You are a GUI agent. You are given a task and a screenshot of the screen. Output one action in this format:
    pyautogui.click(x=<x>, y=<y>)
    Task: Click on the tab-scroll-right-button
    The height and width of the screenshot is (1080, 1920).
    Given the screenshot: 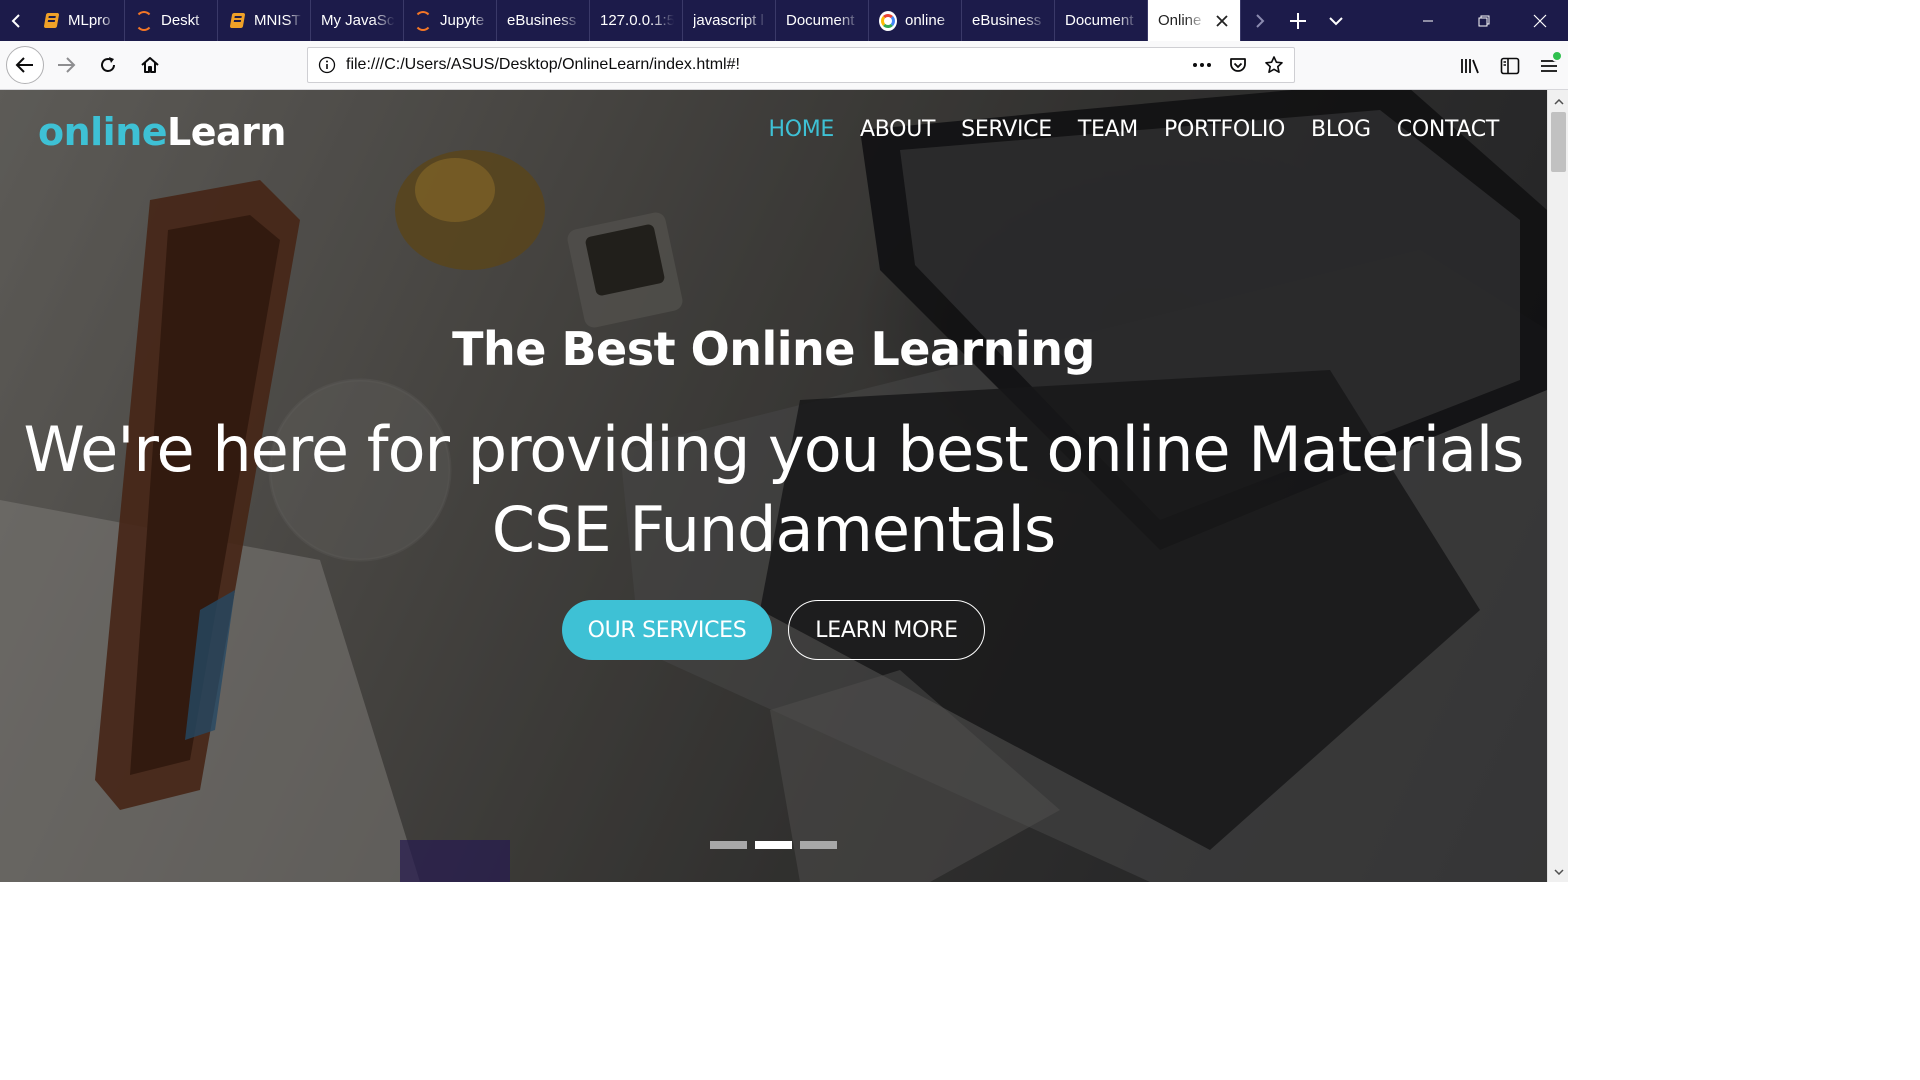 What is the action you would take?
    pyautogui.click(x=1260, y=20)
    